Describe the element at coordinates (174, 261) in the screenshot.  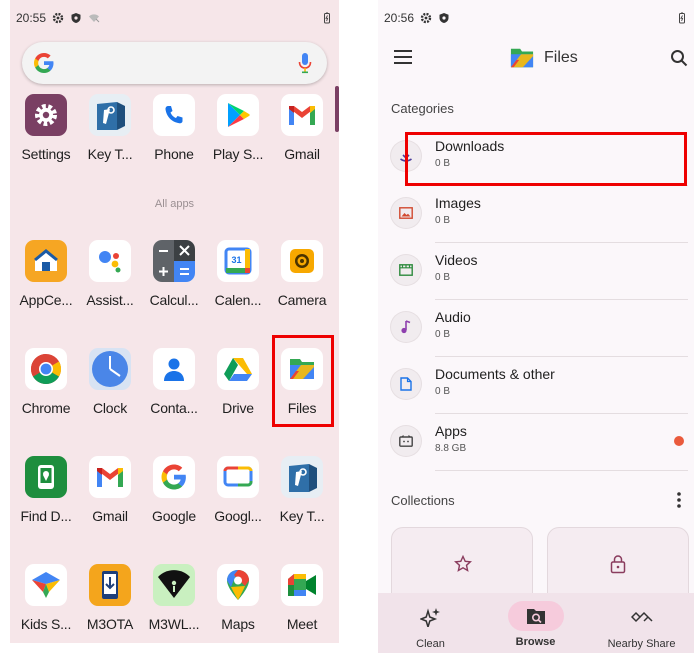
I see `calculator-icon` at that location.